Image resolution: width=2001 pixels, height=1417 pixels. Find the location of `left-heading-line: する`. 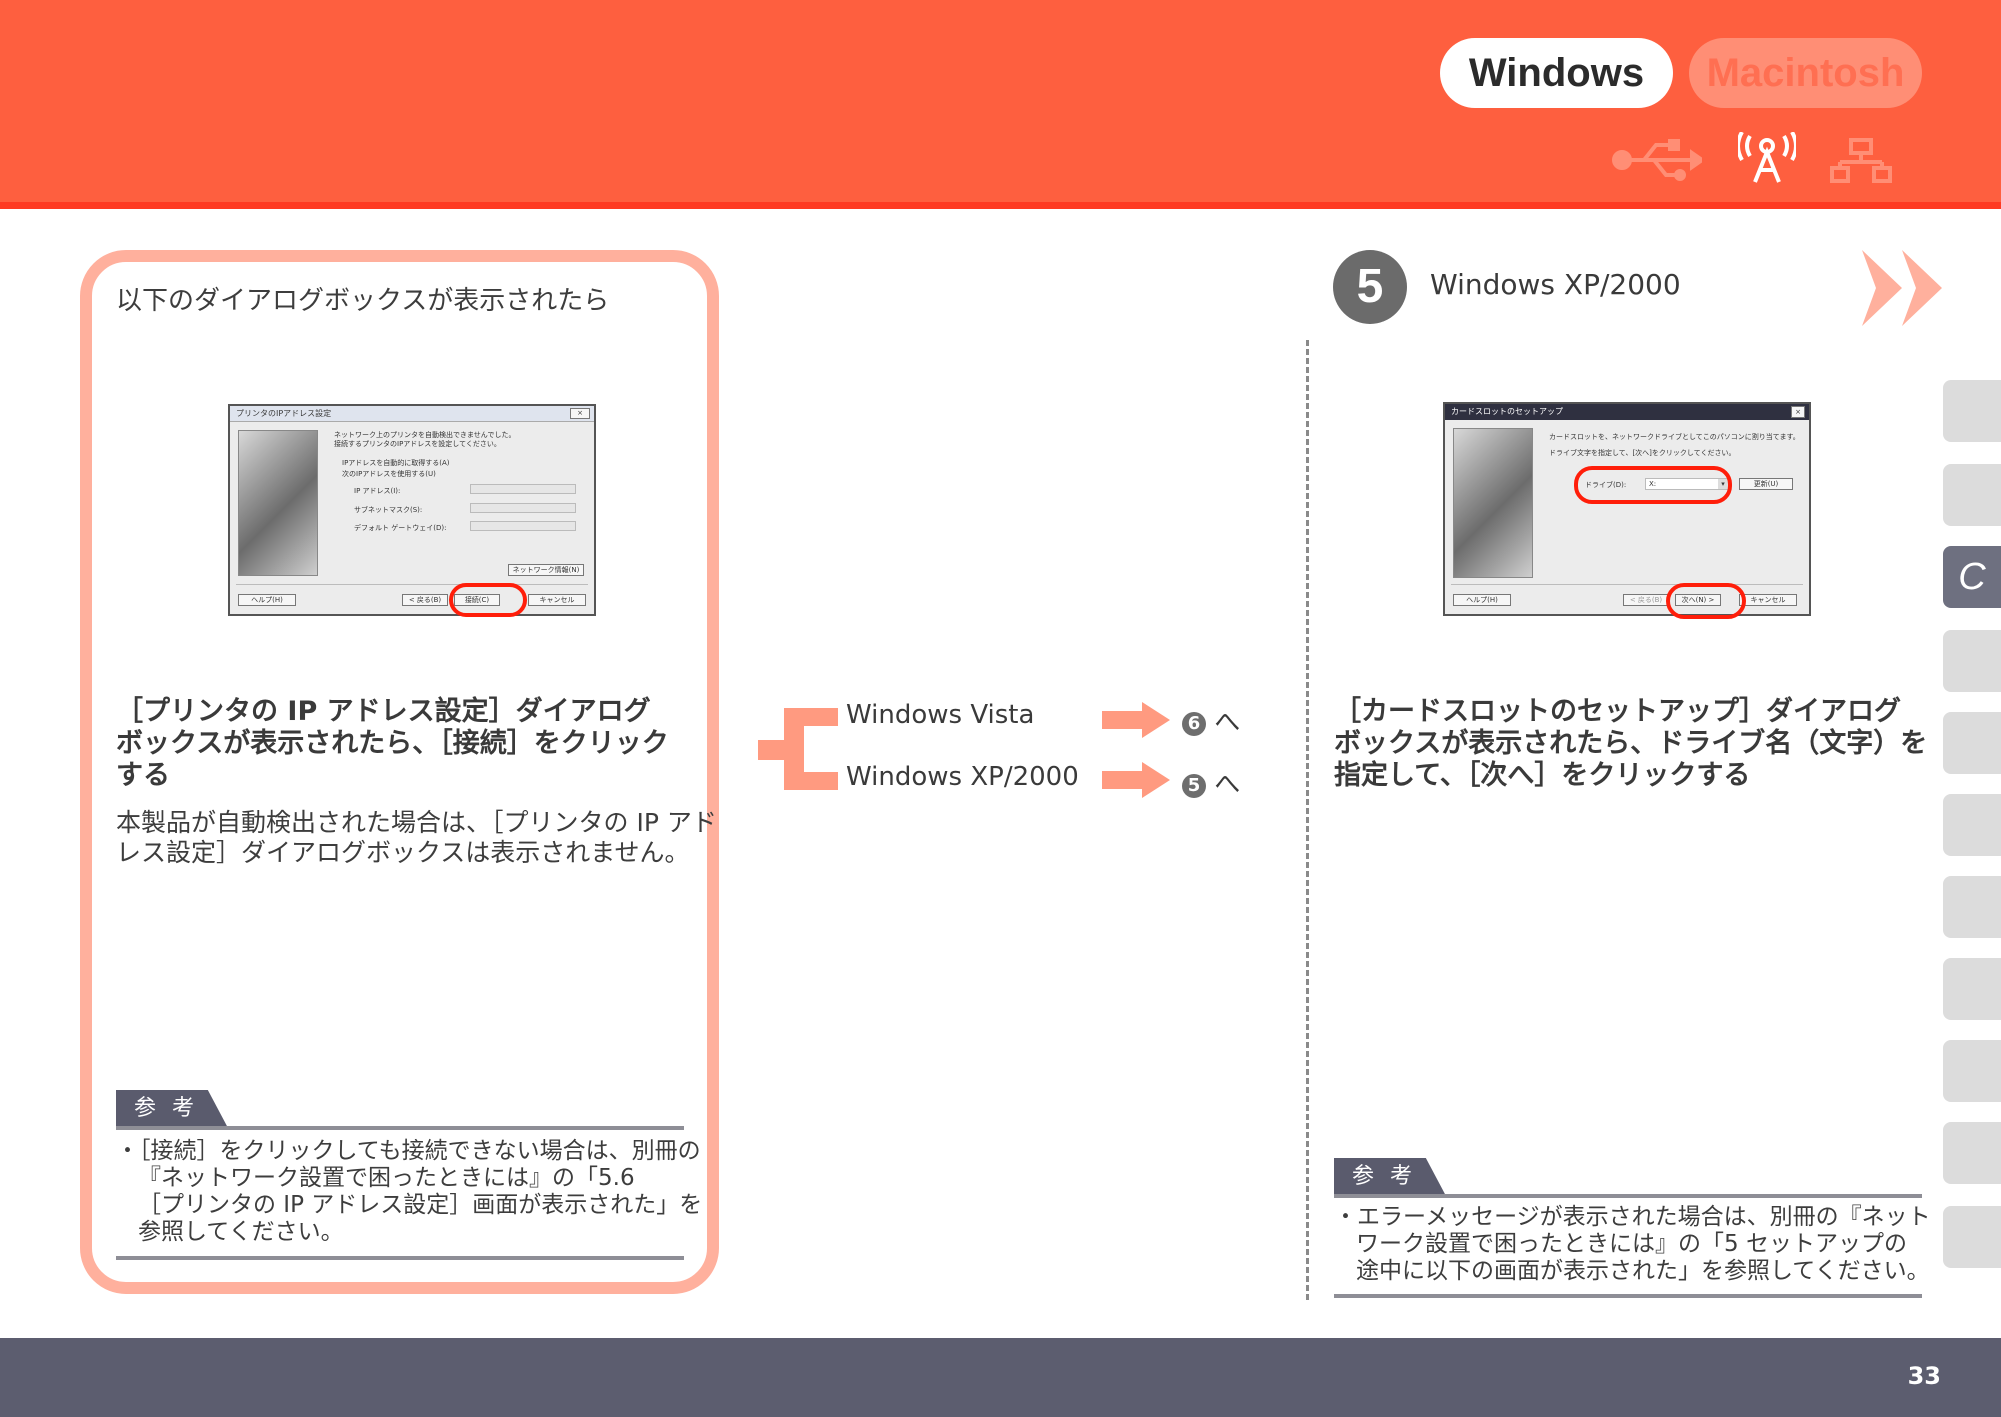

left-heading-line: する is located at coordinates (143, 775).